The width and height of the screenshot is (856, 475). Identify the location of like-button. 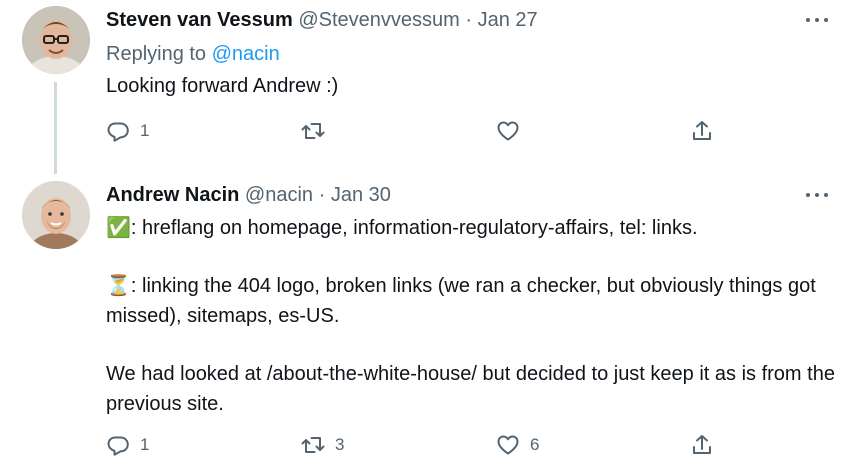
(513, 131).